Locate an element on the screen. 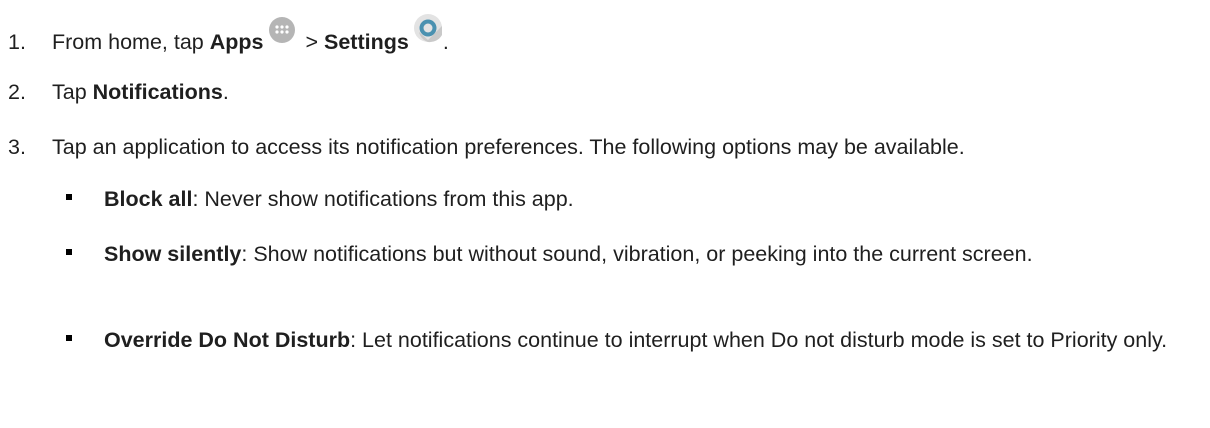 Image resolution: width=1210 pixels, height=428 pixels. step-1: 1. From home, tap Apps > Settings. is located at coordinates (228, 34).